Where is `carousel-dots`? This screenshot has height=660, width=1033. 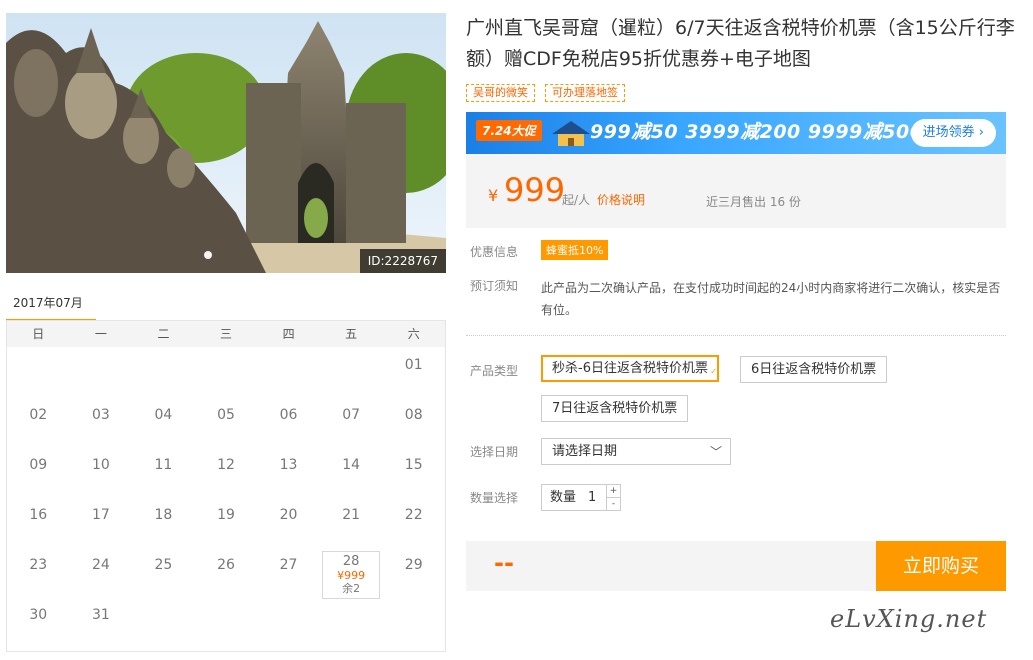
carousel-dots is located at coordinates (208, 255).